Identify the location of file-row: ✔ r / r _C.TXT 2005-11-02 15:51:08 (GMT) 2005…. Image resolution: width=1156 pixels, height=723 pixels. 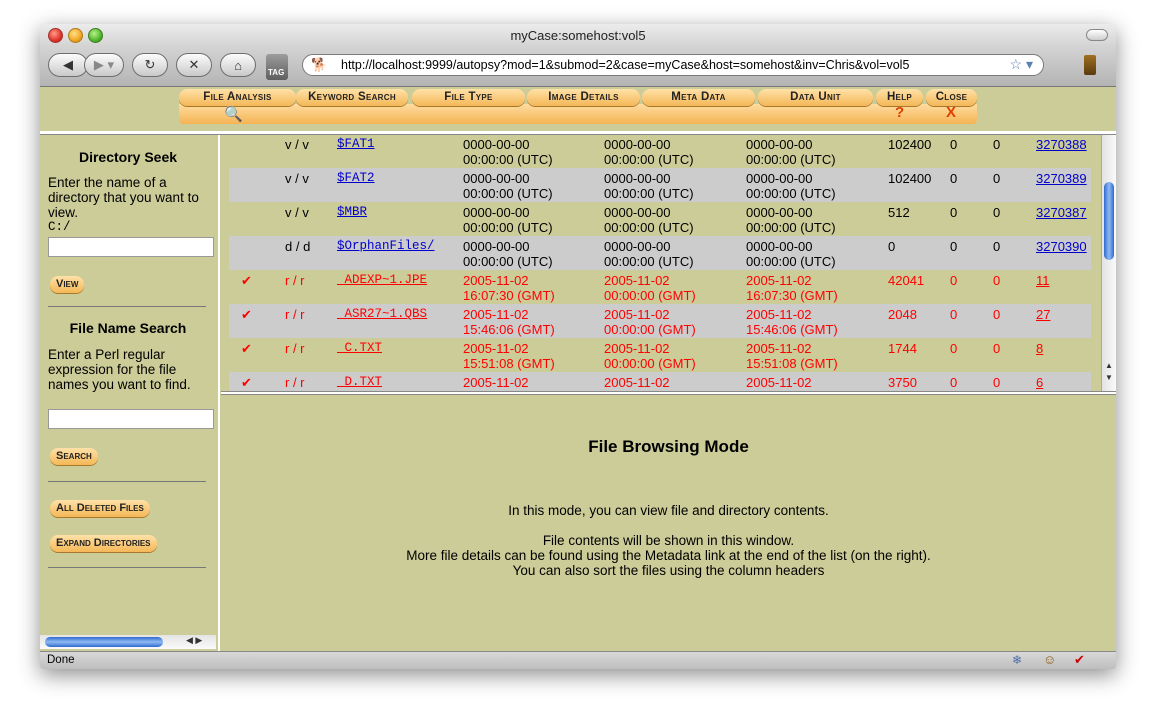
(660, 355).